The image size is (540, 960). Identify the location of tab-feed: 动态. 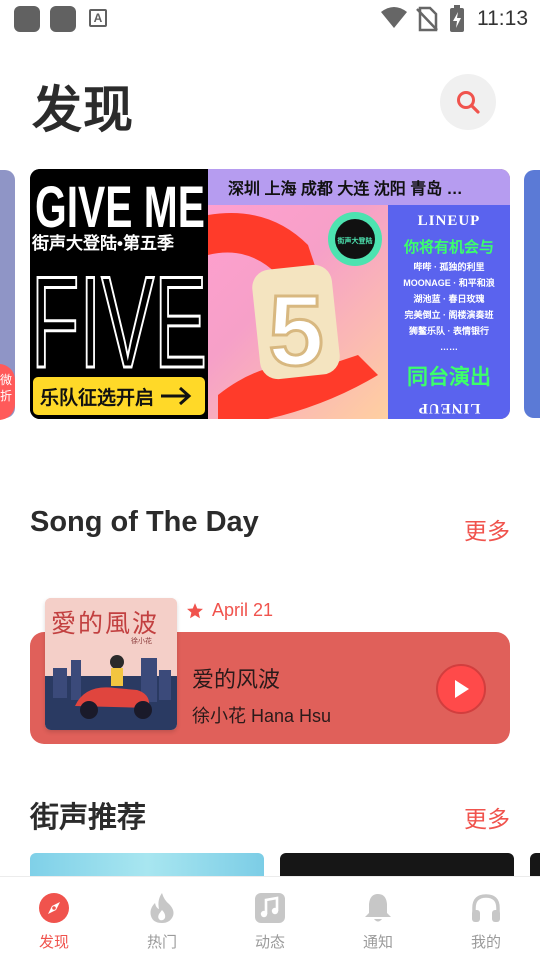
(270, 918).